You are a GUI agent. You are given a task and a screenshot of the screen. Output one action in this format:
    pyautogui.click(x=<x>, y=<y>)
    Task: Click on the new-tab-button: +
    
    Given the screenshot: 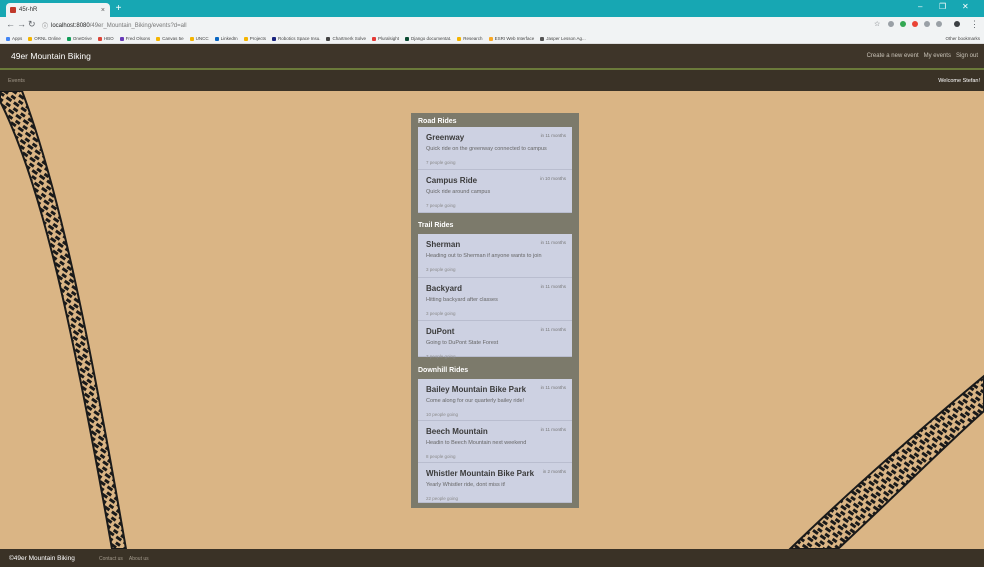 What is the action you would take?
    pyautogui.click(x=118, y=8)
    